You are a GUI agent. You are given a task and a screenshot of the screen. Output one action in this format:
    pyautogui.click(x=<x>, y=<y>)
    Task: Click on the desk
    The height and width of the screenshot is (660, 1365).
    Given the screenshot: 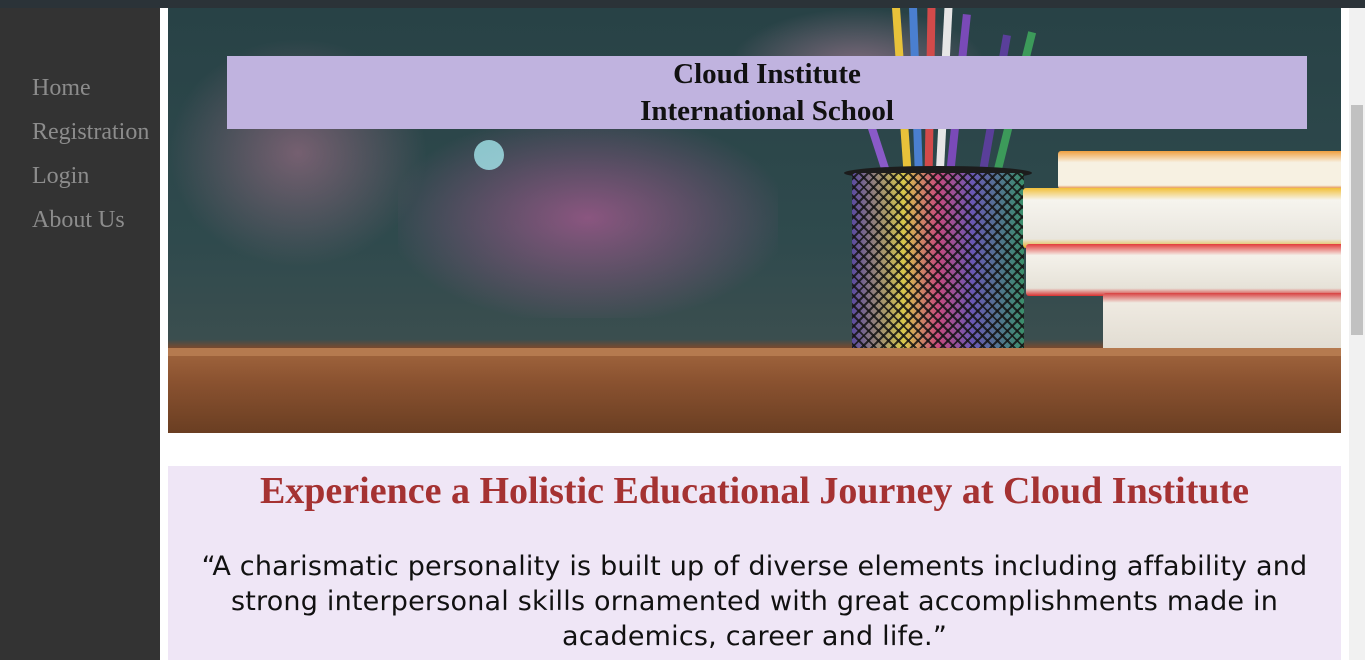 What is the action you would take?
    pyautogui.click(x=754, y=390)
    